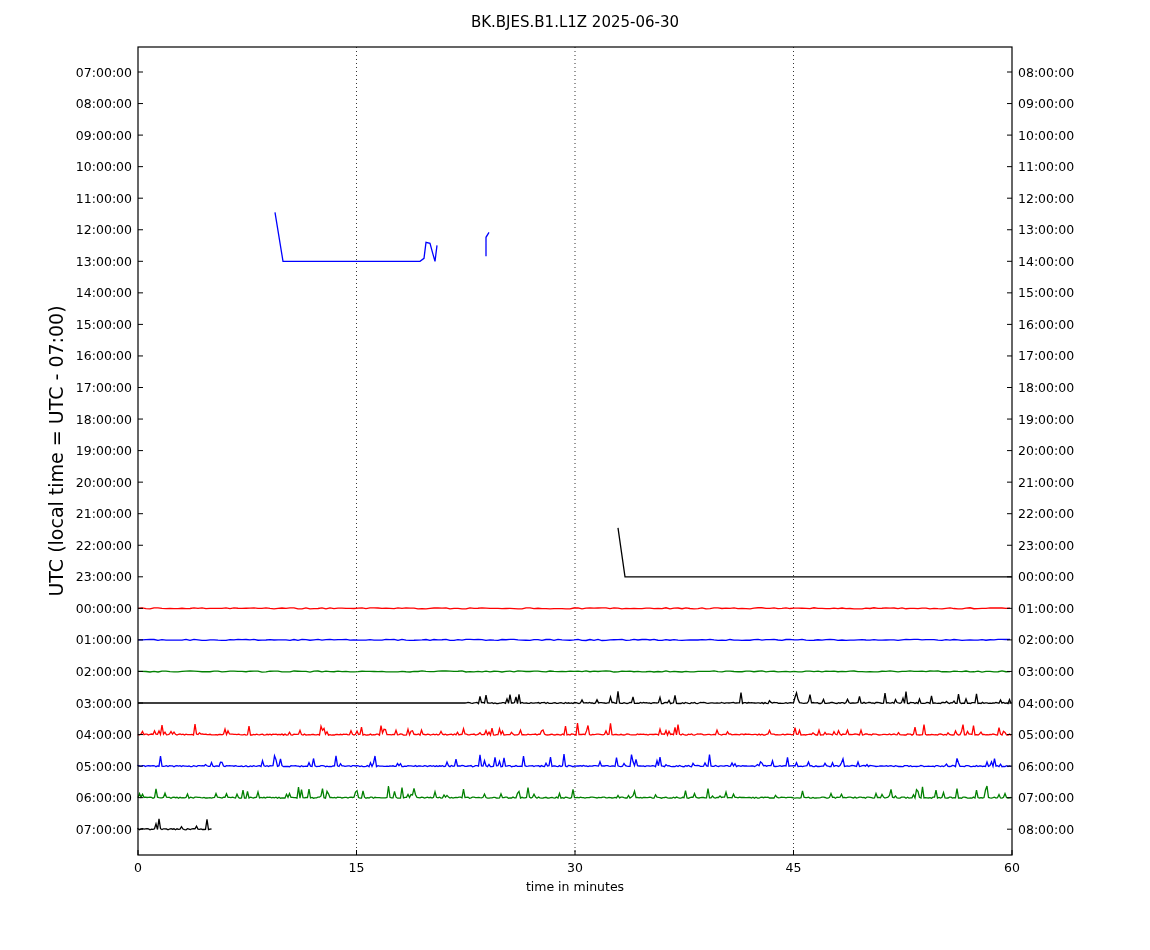 The image size is (1150, 950). Describe the element at coordinates (138, 867) in the screenshot. I see `tick-label: 0` at that location.